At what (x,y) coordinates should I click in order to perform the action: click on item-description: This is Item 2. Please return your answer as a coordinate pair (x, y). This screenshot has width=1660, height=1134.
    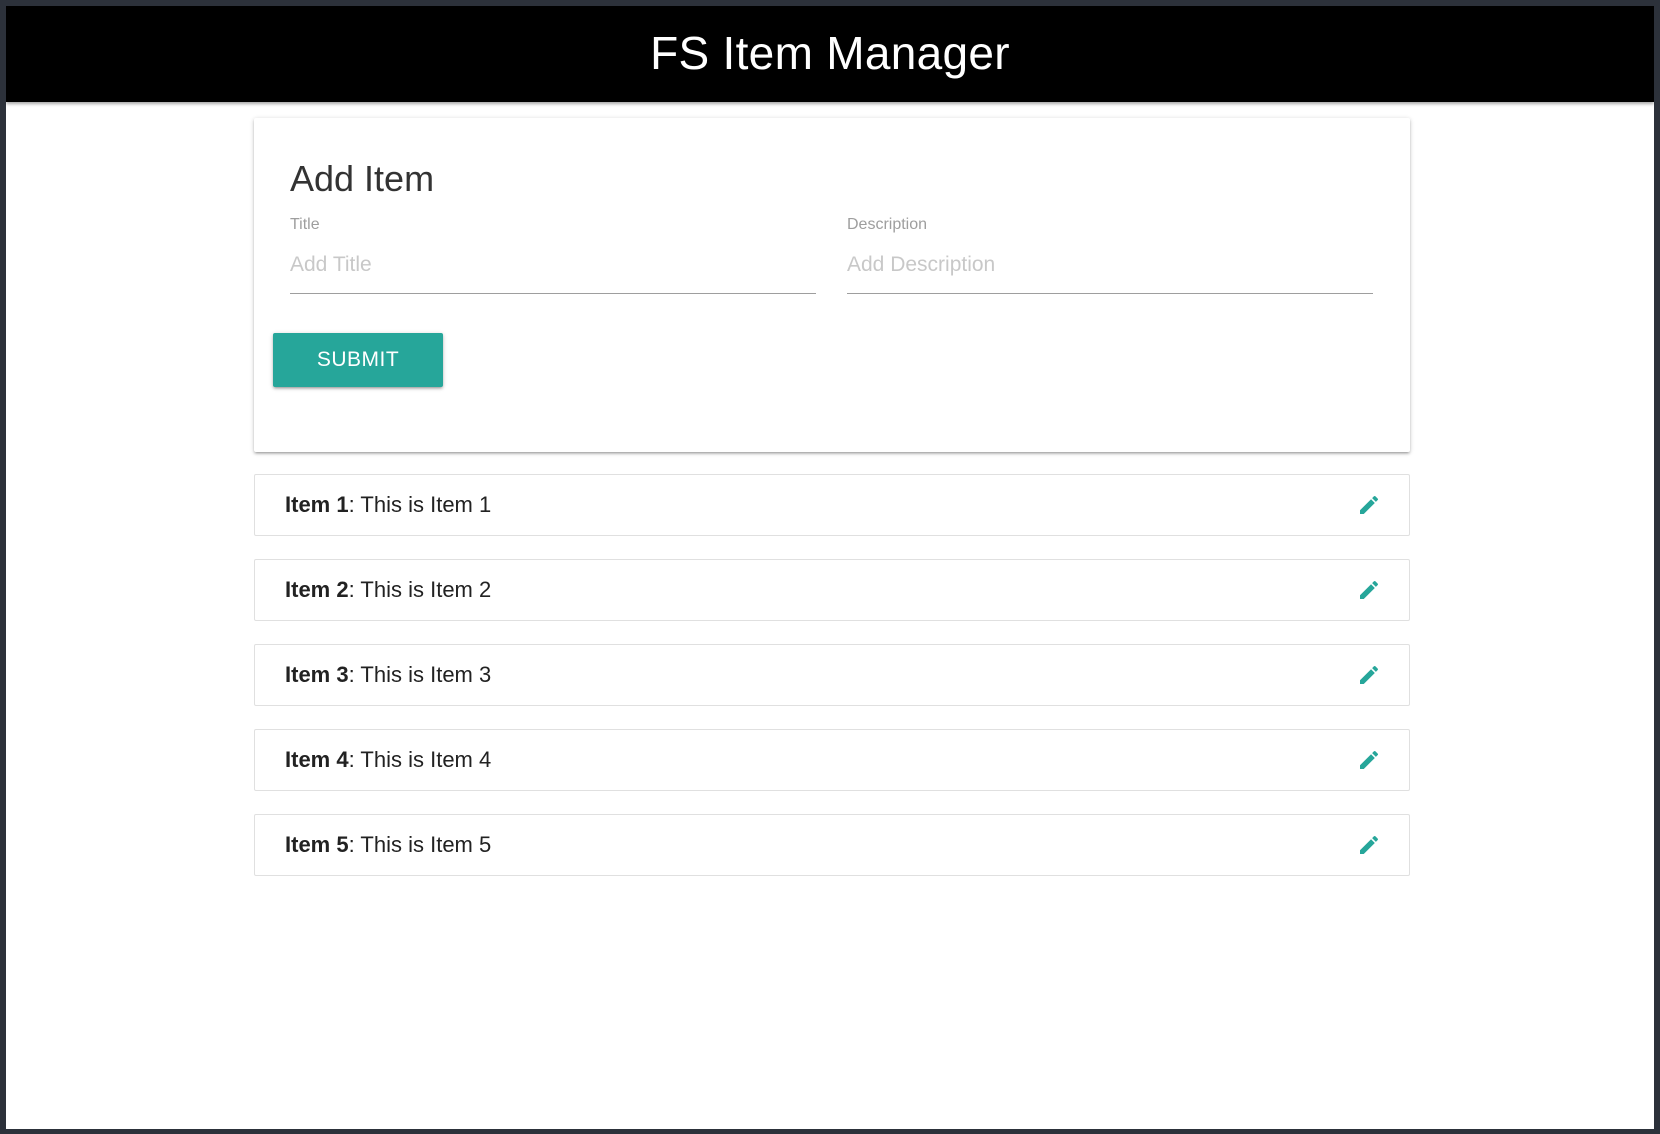
    Looking at the image, I should click on (426, 589).